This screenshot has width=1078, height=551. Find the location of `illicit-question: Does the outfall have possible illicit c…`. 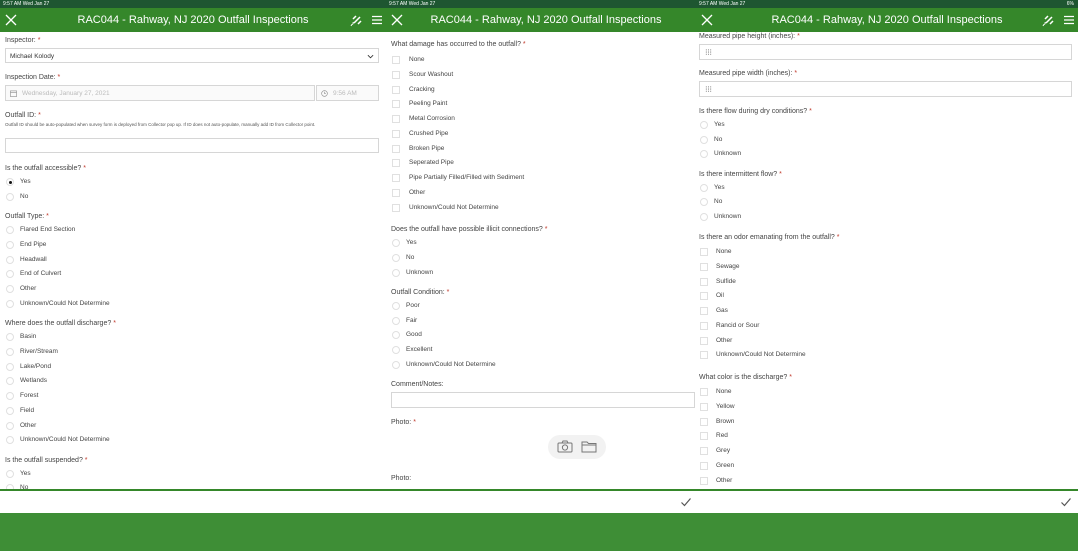

illicit-question: Does the outfall have possible illicit c… is located at coordinates (469, 229).